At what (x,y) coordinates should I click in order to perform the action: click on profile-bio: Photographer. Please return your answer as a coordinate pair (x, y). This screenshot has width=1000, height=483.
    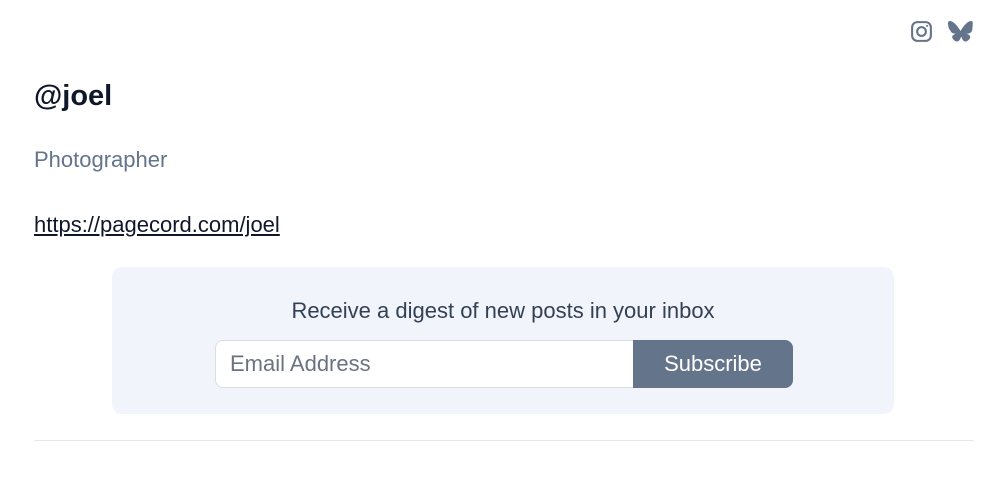
    Looking at the image, I should click on (101, 159).